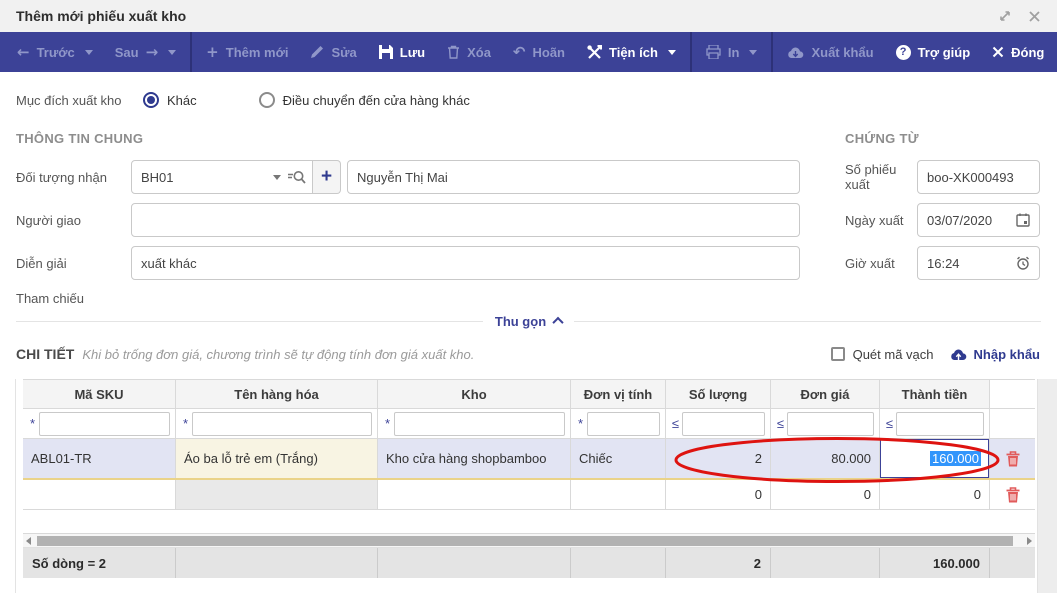 The height and width of the screenshot is (596, 1057). Describe the element at coordinates (825, 394) in the screenshot. I see `column-header-unit-price: Đơn giá` at that location.